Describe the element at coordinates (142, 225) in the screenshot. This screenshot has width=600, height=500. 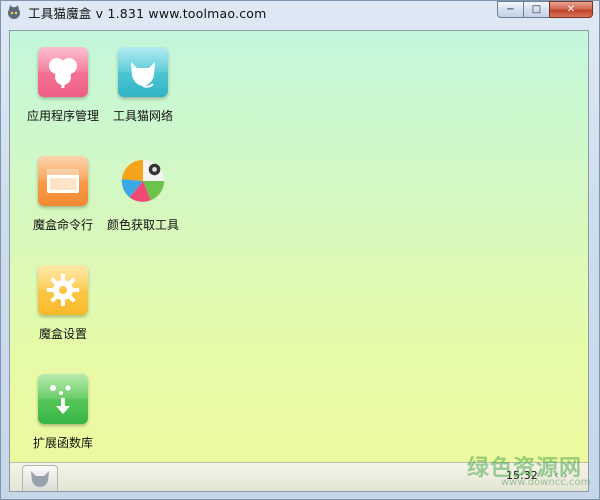
I see `icon-label: 颜色获取工具` at that location.